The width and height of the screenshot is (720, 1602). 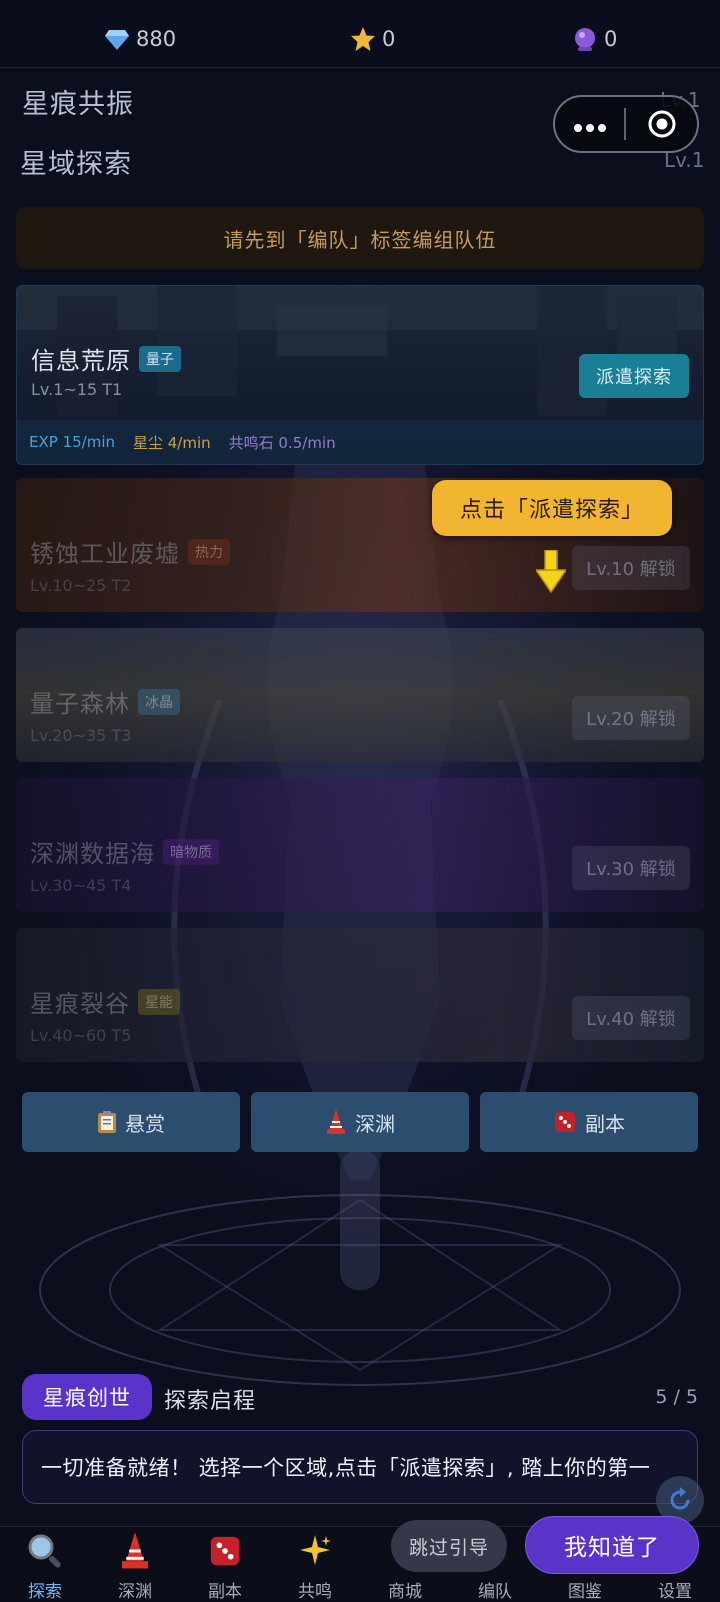 I want to click on bounty-label: 悬赏, so click(x=145, y=1123).